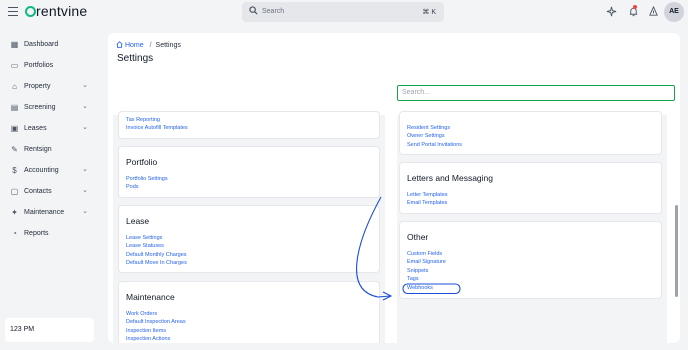 The width and height of the screenshot is (688, 350). I want to click on link-inspection-items: Inspection Items, so click(146, 331).